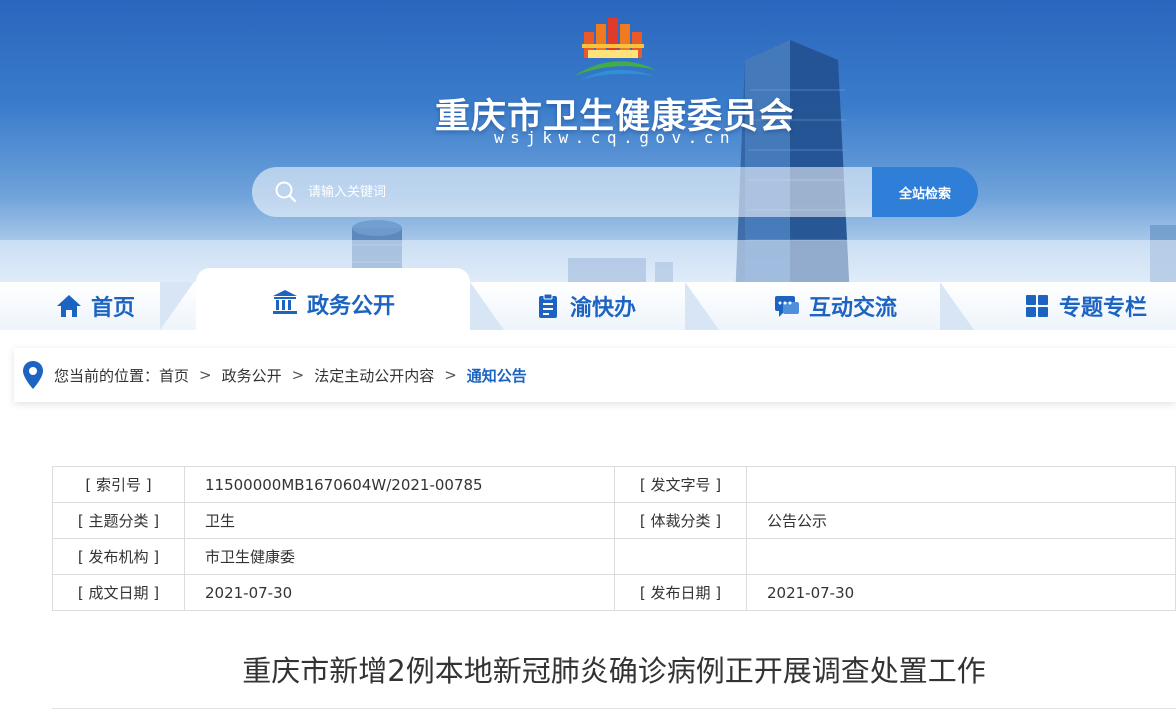 The width and height of the screenshot is (1176, 716). What do you see at coordinates (399, 592) in the screenshot?
I see `created-date-value: 2021-07-30` at bounding box center [399, 592].